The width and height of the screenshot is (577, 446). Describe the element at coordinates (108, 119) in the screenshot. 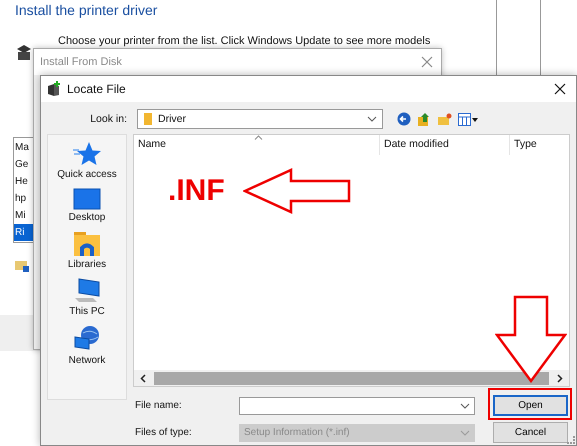

I see `look-in-label: Look in:` at that location.